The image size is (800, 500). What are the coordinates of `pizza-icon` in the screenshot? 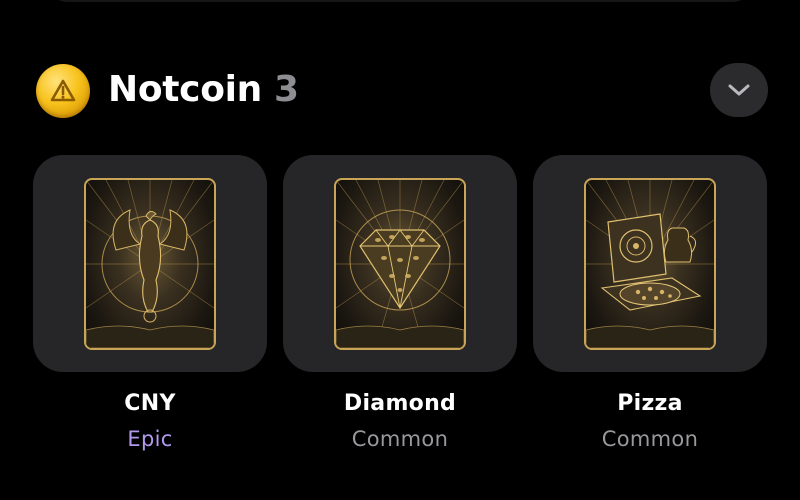 It's located at (650, 264).